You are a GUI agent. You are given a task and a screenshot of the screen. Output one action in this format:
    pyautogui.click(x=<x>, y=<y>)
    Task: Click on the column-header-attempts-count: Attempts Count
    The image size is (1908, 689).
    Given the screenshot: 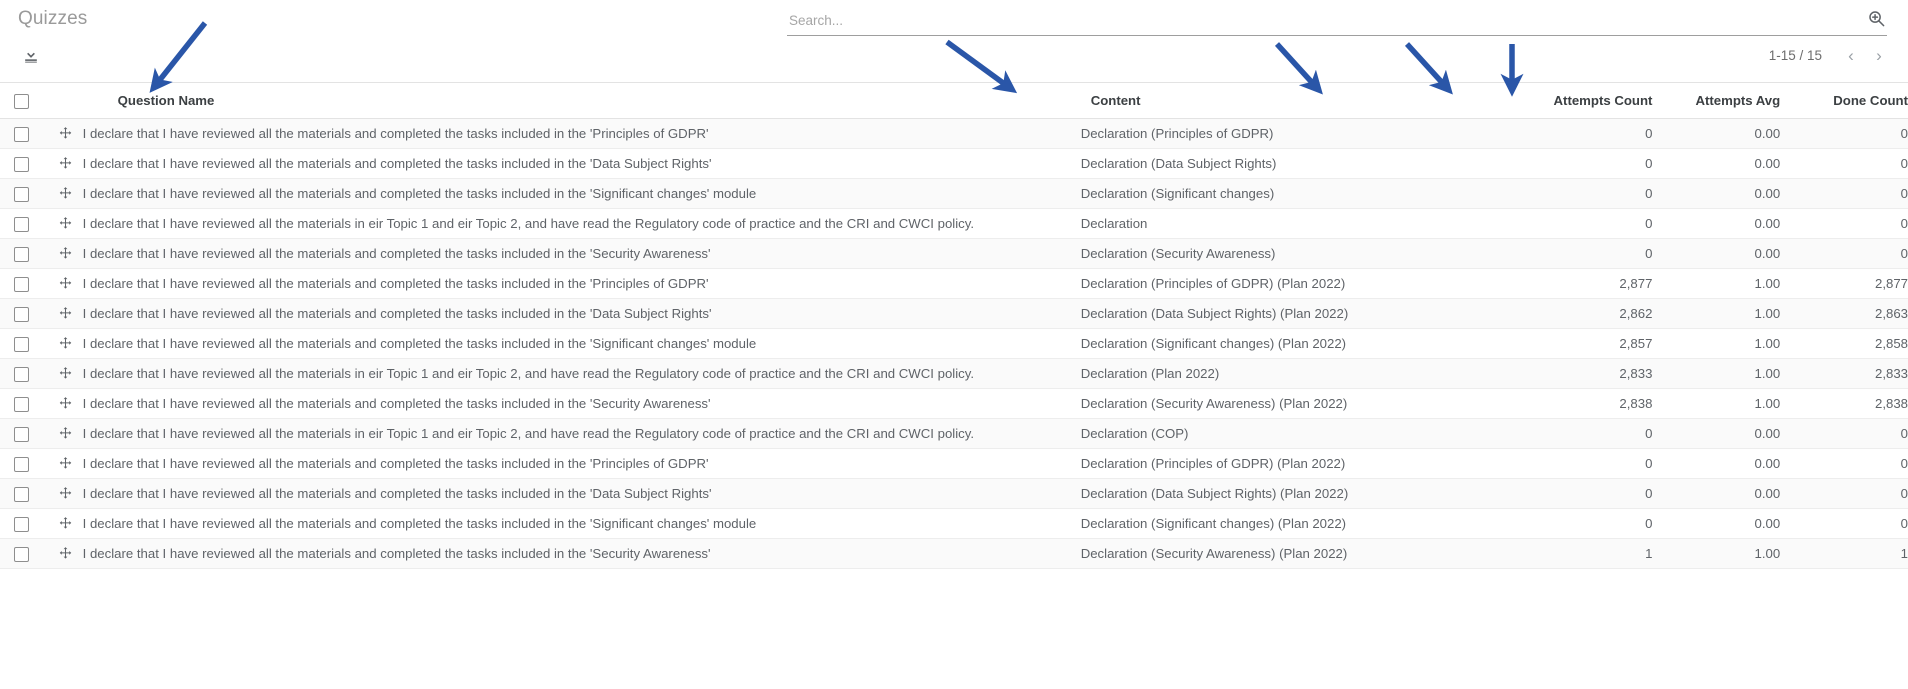 What is the action you would take?
    pyautogui.click(x=1545, y=100)
    